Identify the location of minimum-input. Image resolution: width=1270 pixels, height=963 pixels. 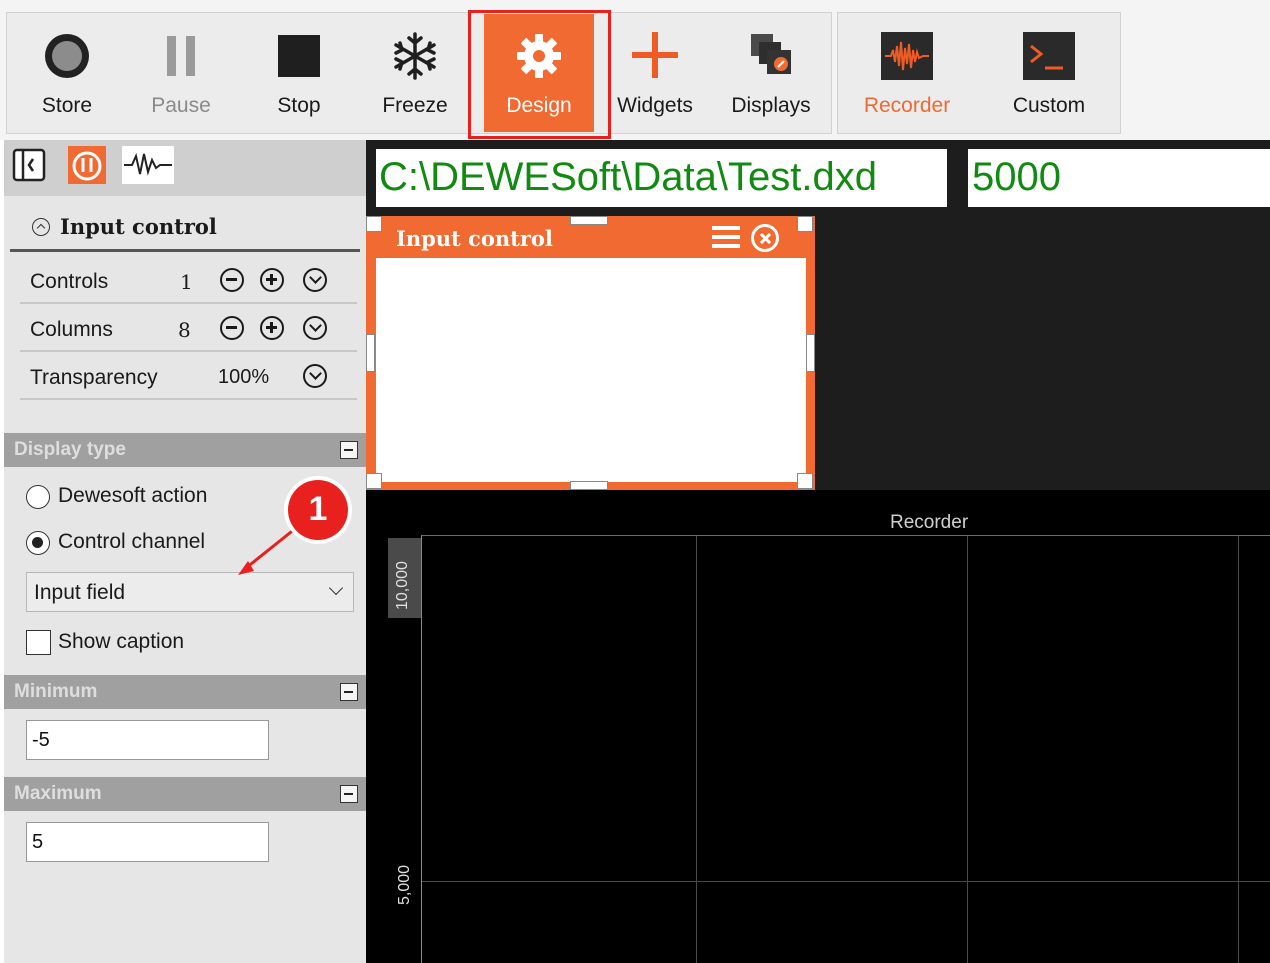
(147, 740).